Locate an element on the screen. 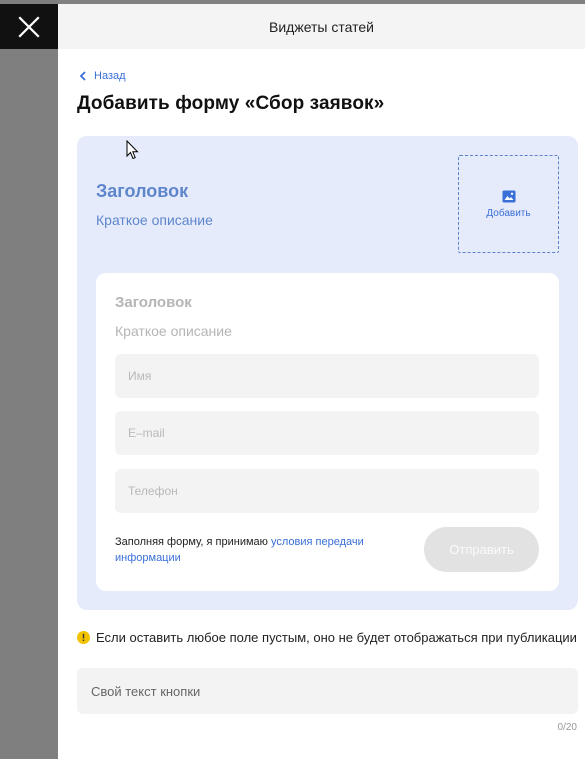  add-image-button: Добавить is located at coordinates (508, 204).